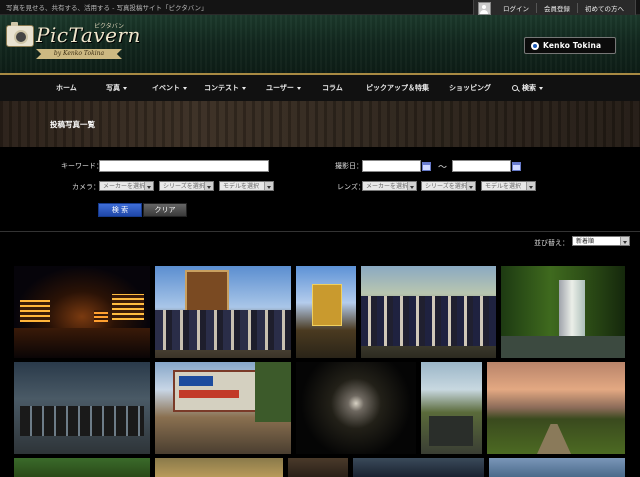  I want to click on user-icon, so click(484, 8).